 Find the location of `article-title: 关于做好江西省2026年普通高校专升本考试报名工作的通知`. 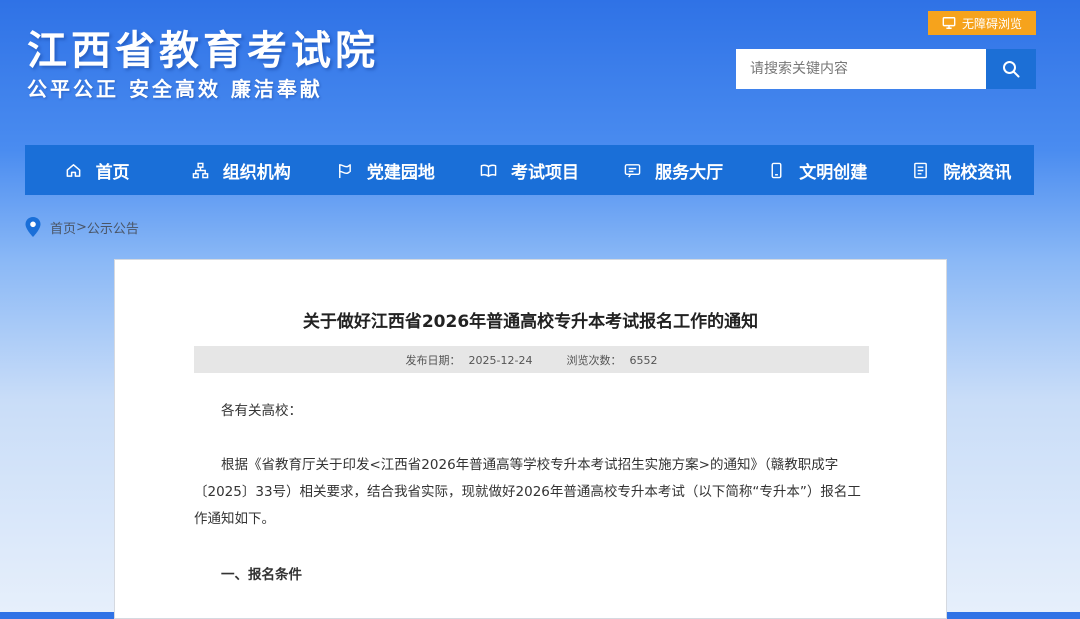

article-title: 关于做好江西省2026年普通高校专升本考试报名工作的通知 is located at coordinates (530, 322).